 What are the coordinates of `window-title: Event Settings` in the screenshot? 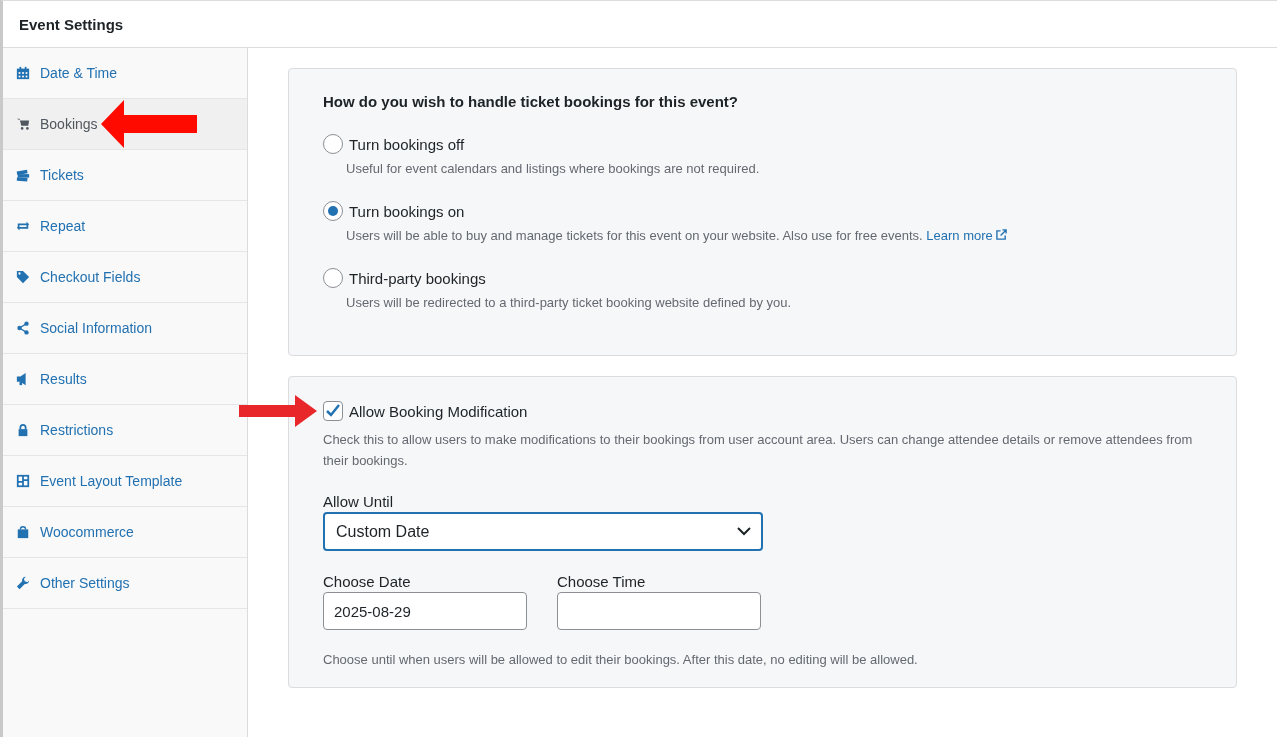 It's located at (71, 24).